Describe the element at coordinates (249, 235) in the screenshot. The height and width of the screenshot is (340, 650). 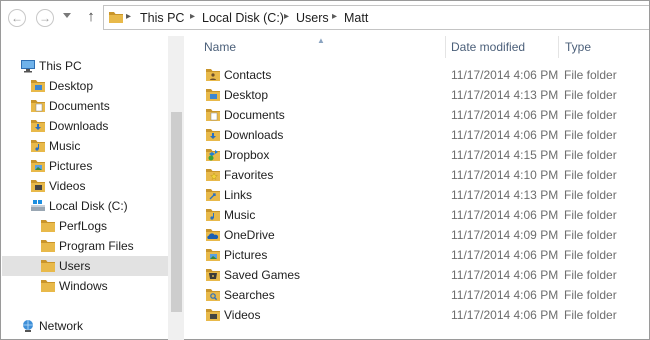
I see `file-name: OneDrive` at that location.